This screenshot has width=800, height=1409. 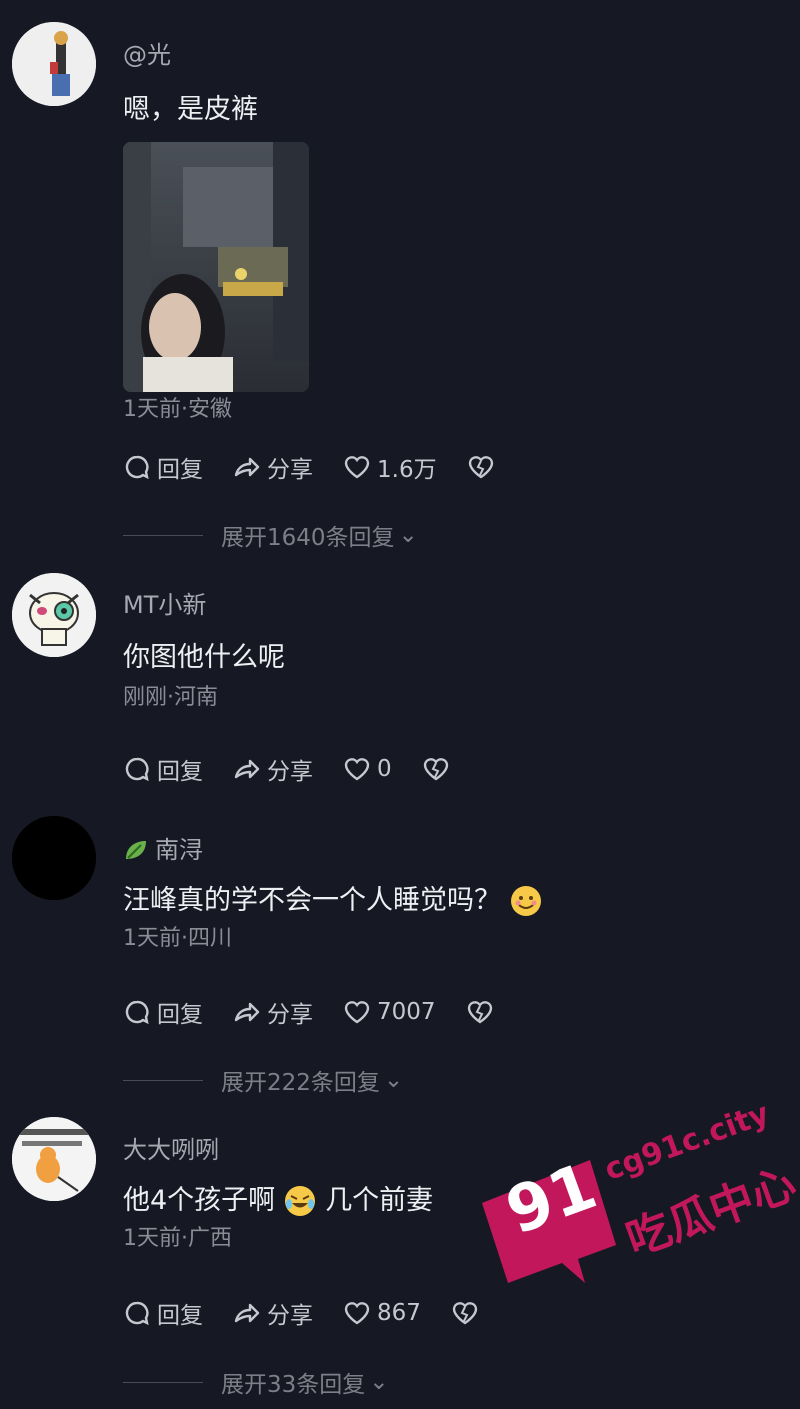 I want to click on leaf-icon, so click(x=136, y=850).